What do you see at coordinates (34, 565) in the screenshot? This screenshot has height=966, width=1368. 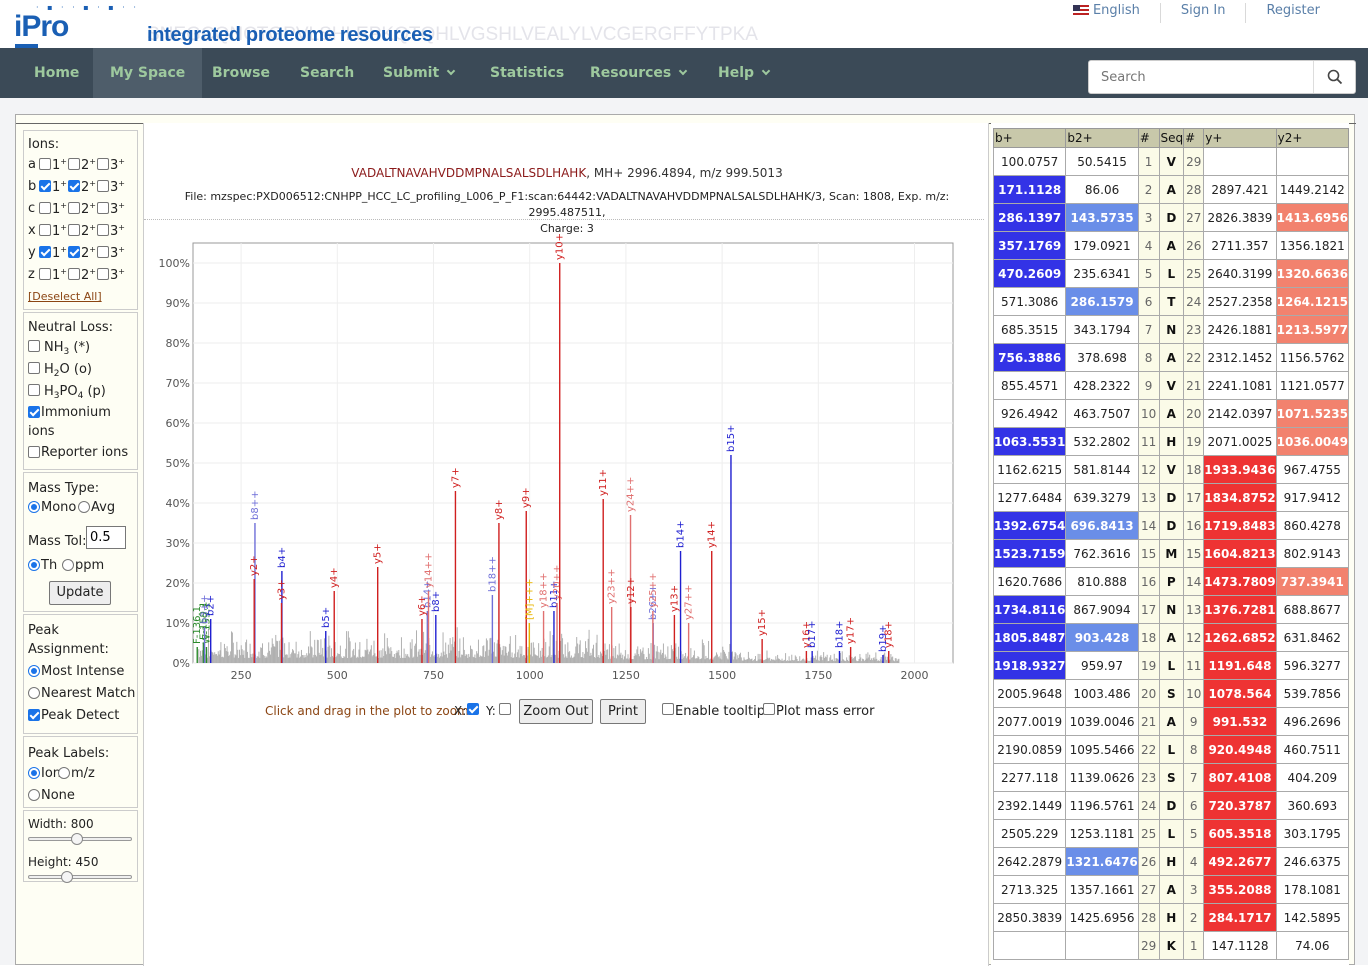 I see `th-radio` at bounding box center [34, 565].